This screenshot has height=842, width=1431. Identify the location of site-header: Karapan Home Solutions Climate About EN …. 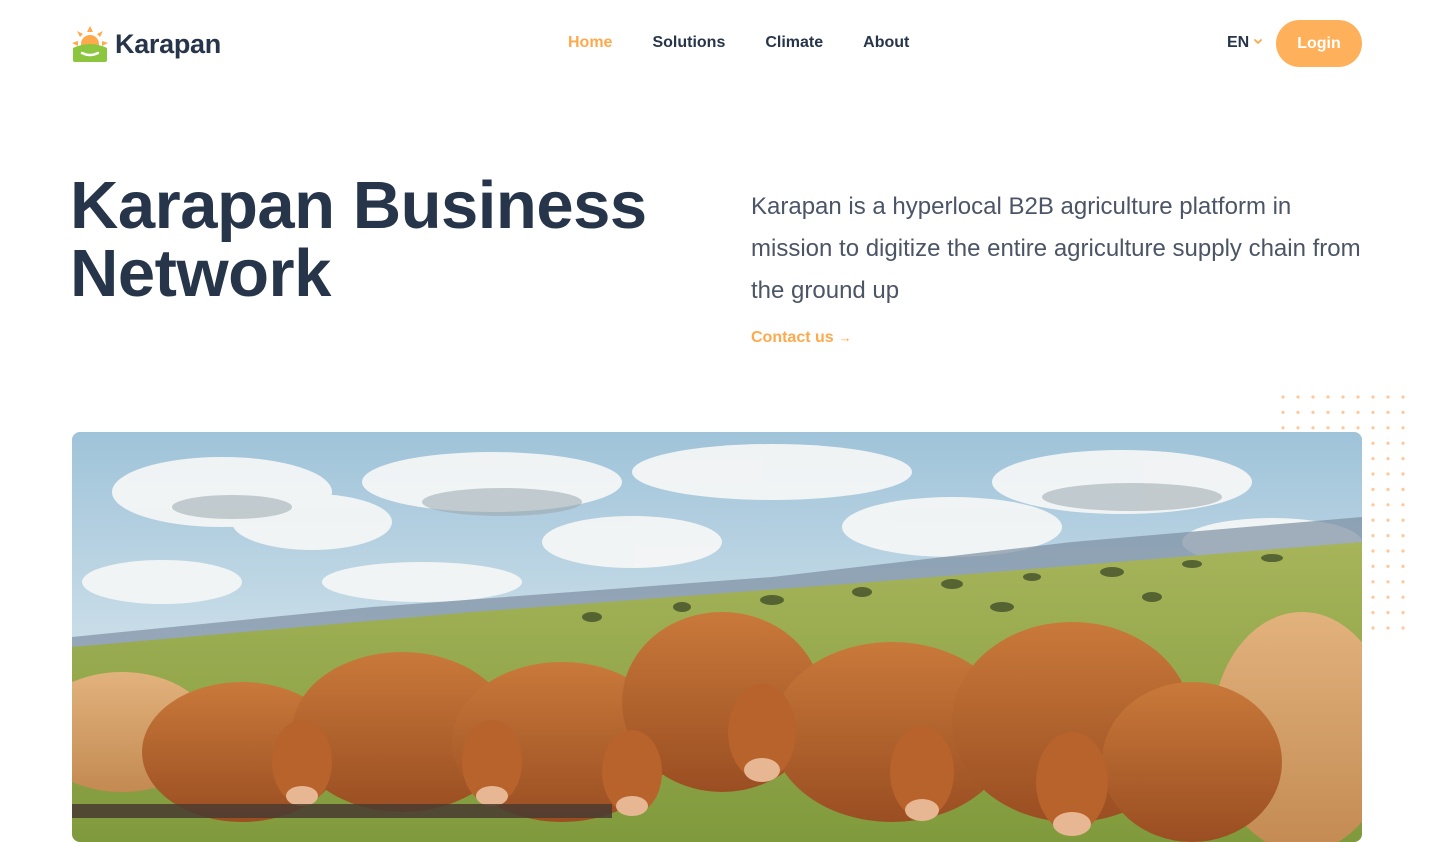
(715, 44).